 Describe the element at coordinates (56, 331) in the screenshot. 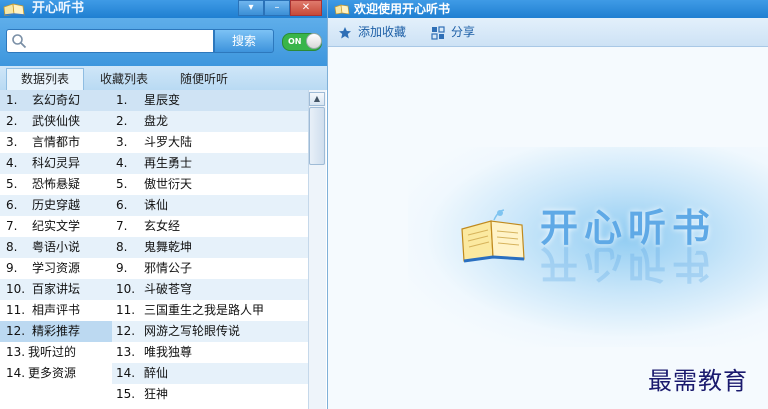

I see `category-item: 12. 精彩推荐` at that location.